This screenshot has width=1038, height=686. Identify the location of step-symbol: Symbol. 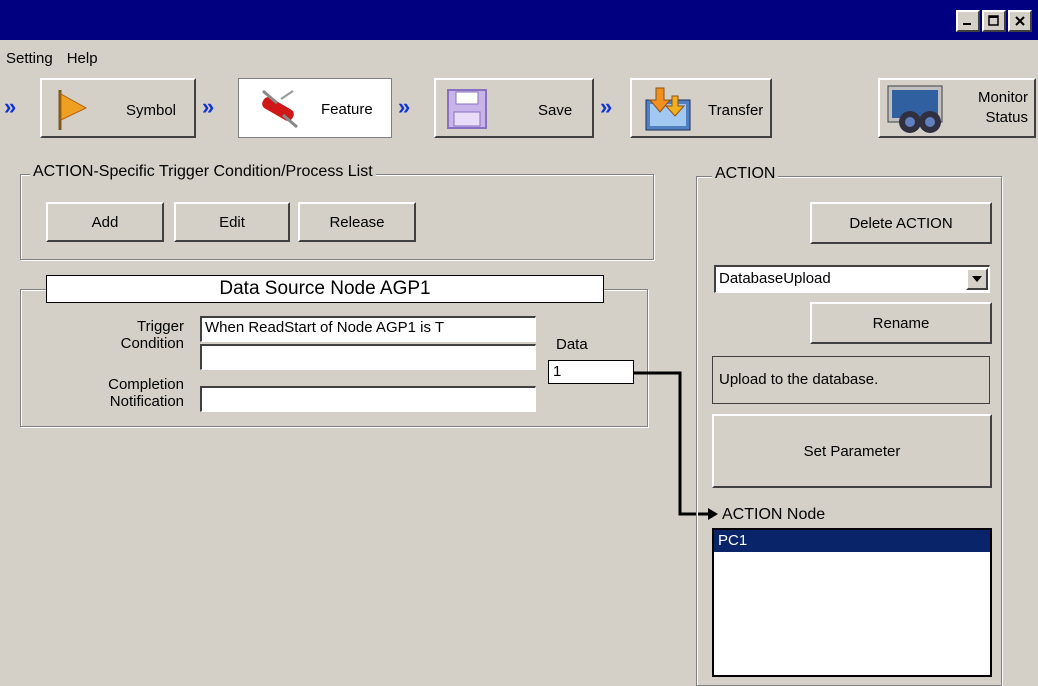
(118, 108).